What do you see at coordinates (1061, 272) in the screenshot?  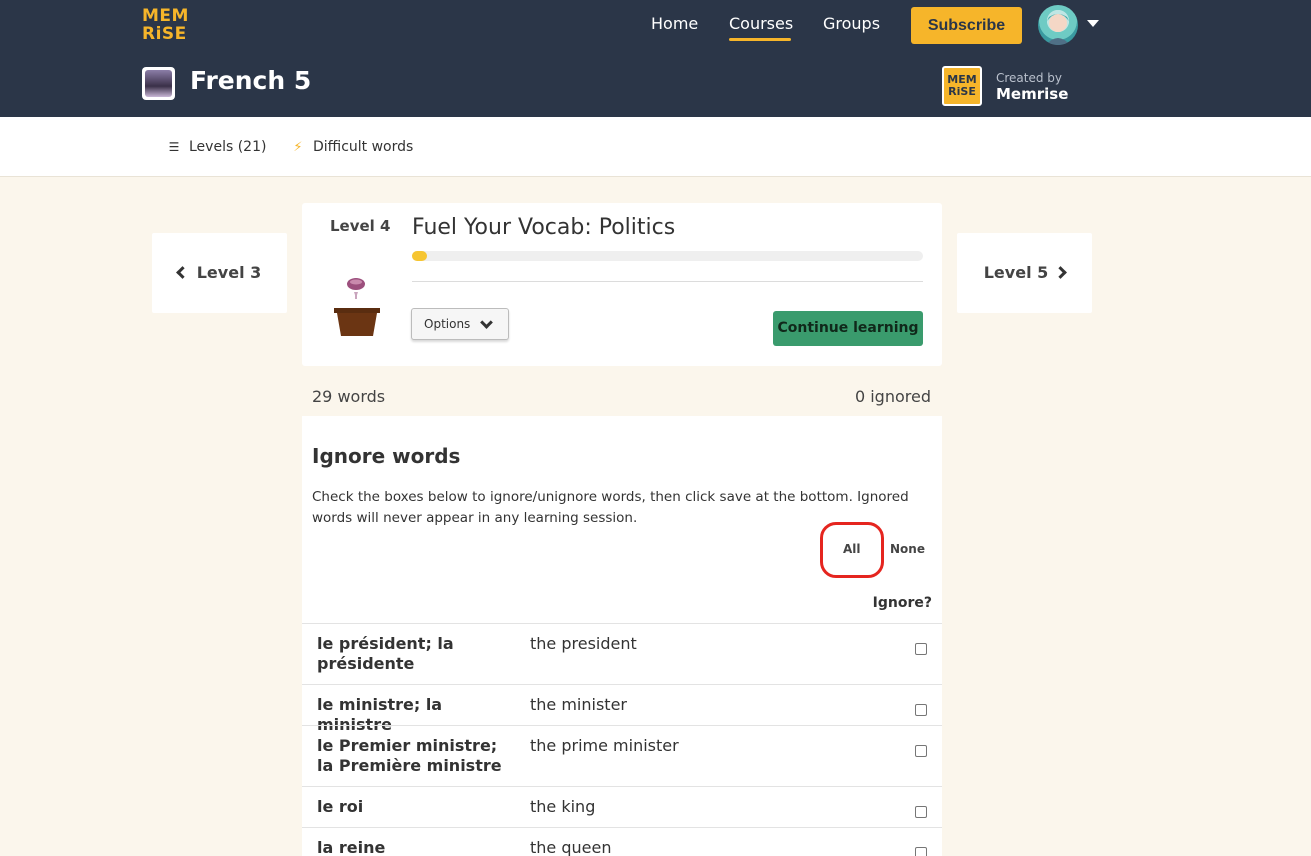 I see `chevron-right-icon` at bounding box center [1061, 272].